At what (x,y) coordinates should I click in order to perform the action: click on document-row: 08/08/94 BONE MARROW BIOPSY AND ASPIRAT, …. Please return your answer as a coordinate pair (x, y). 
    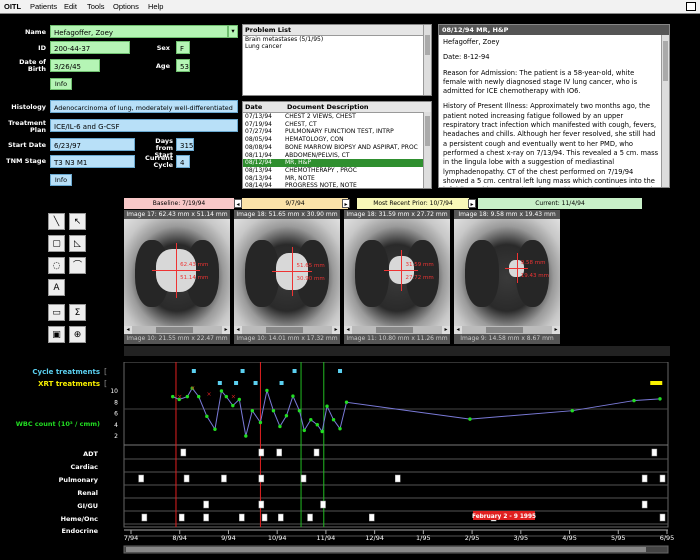
    Looking at the image, I should click on (337, 148).